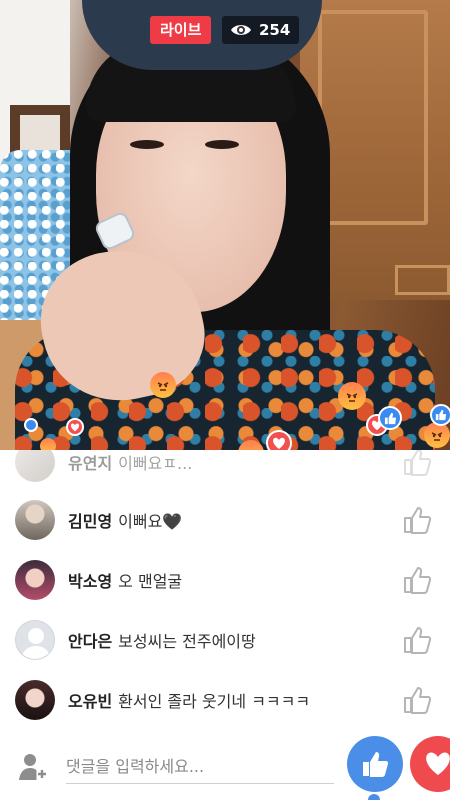 This screenshot has height=800, width=450. I want to click on video-cabinet-panel, so click(373, 117).